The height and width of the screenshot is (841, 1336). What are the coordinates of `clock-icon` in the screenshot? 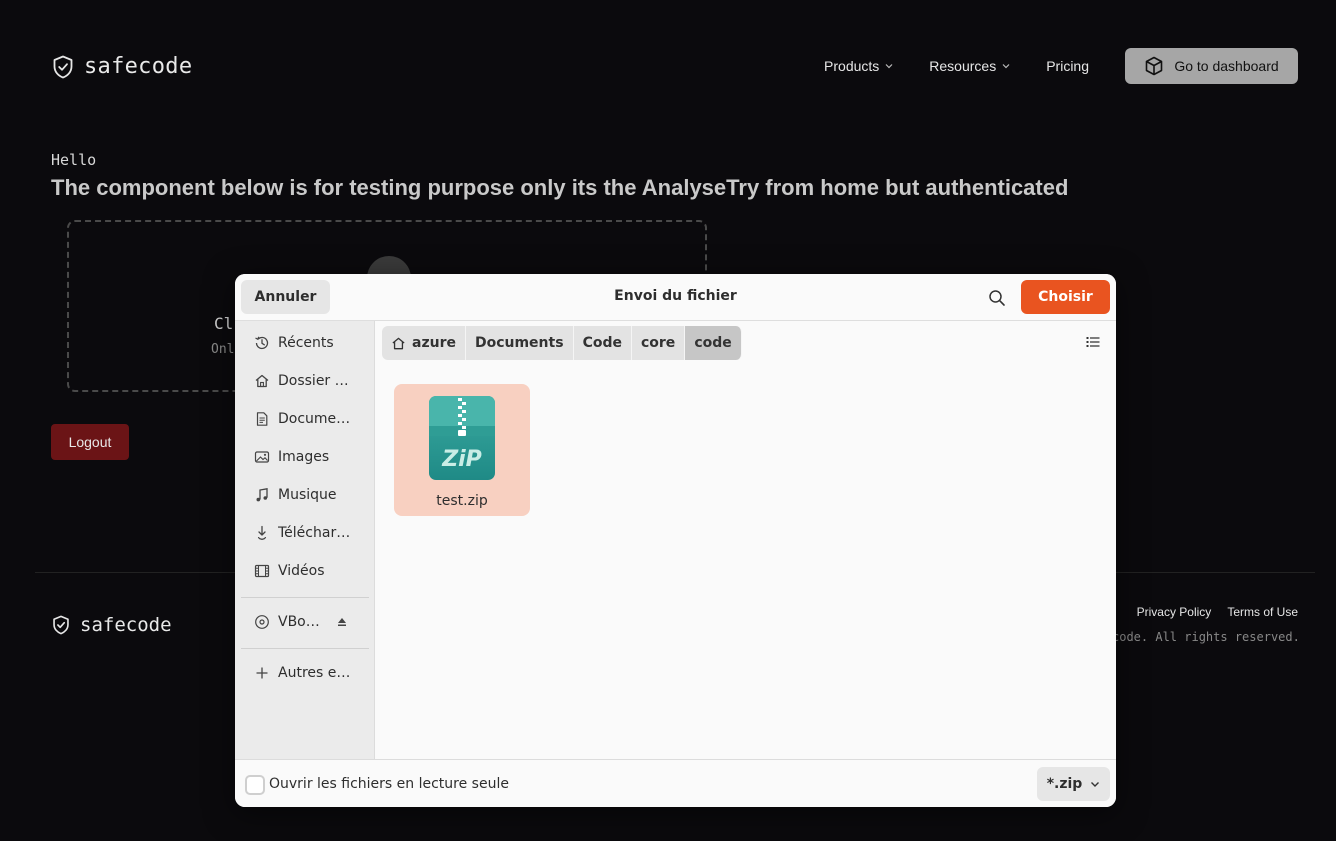 It's located at (262, 343).